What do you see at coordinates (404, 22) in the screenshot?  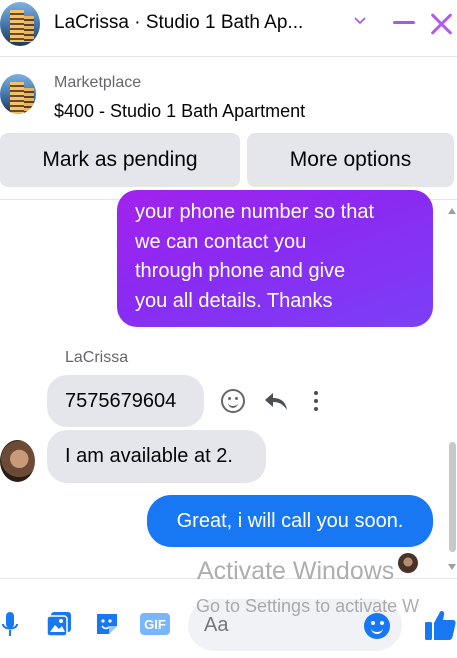 I see `minimize-icon` at bounding box center [404, 22].